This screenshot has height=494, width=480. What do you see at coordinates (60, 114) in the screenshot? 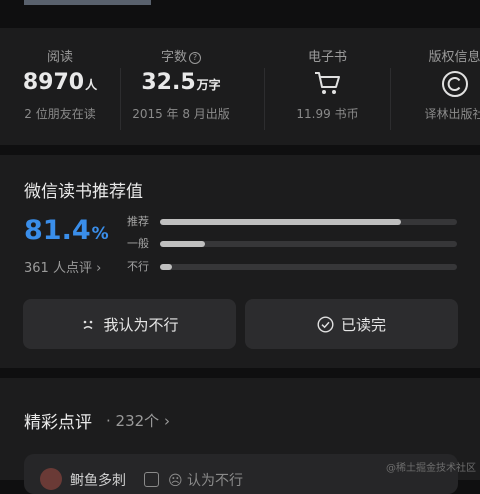
I see `stat-sub: 2 位朋友在读` at bounding box center [60, 114].